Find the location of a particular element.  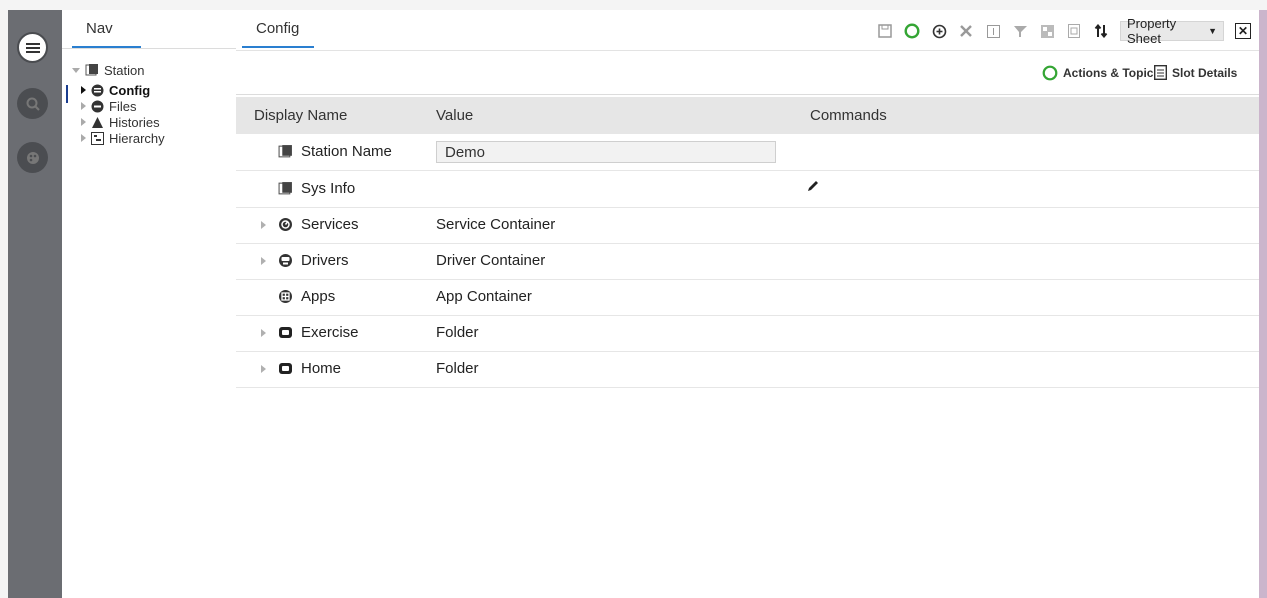

content-tab-bar: Config Property Sheet ▼ ✕ is located at coordinates (747, 30).